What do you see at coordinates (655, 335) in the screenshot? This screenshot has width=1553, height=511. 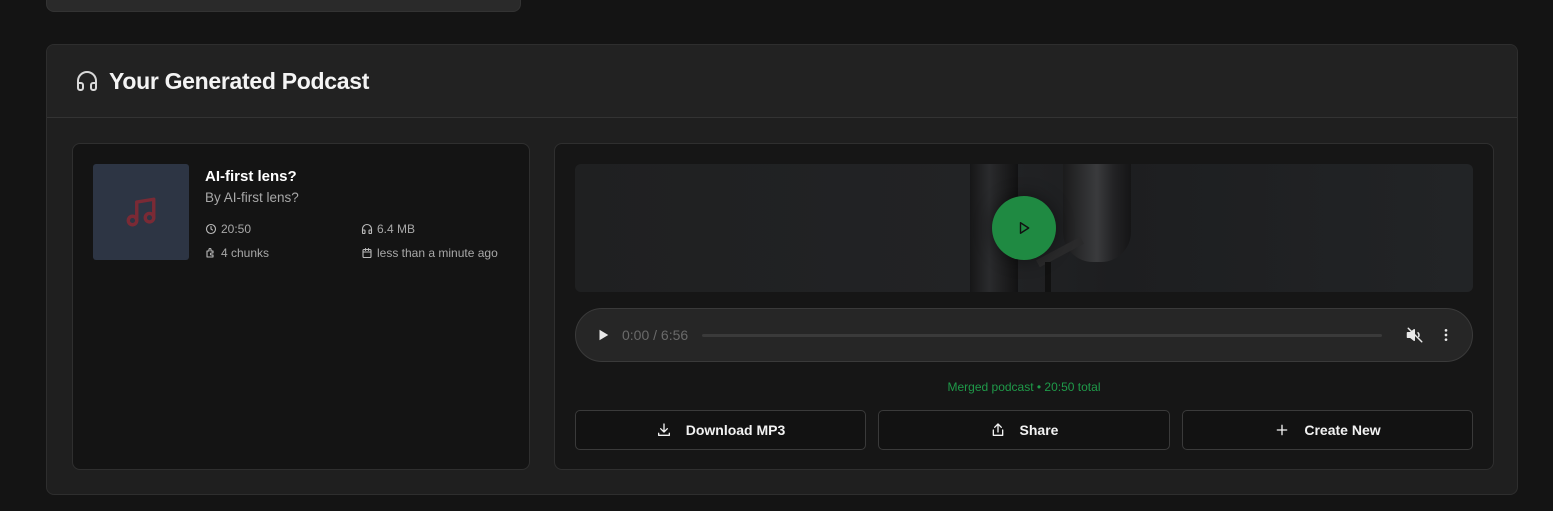 I see `audio-time: 0:00 / 6:56` at bounding box center [655, 335].